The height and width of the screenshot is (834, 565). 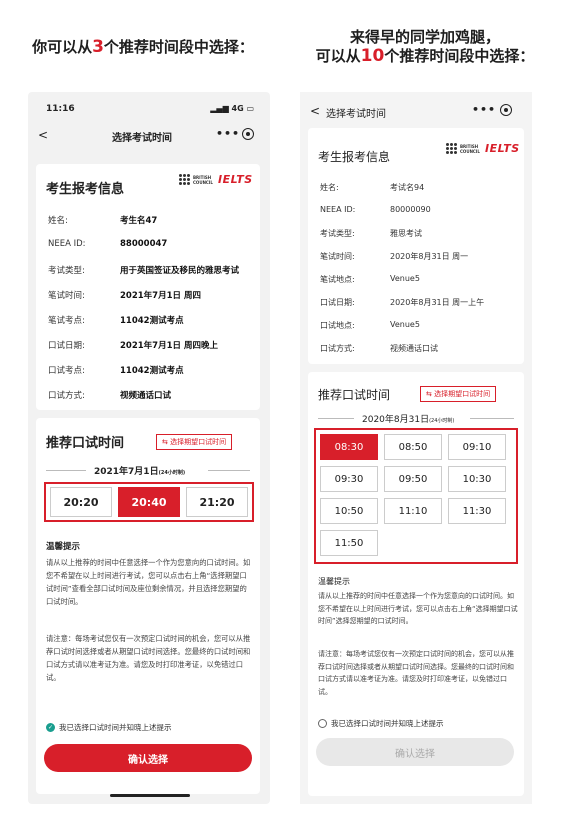 I want to click on info-value: 2020年8月31日 周一上午, so click(x=437, y=302).